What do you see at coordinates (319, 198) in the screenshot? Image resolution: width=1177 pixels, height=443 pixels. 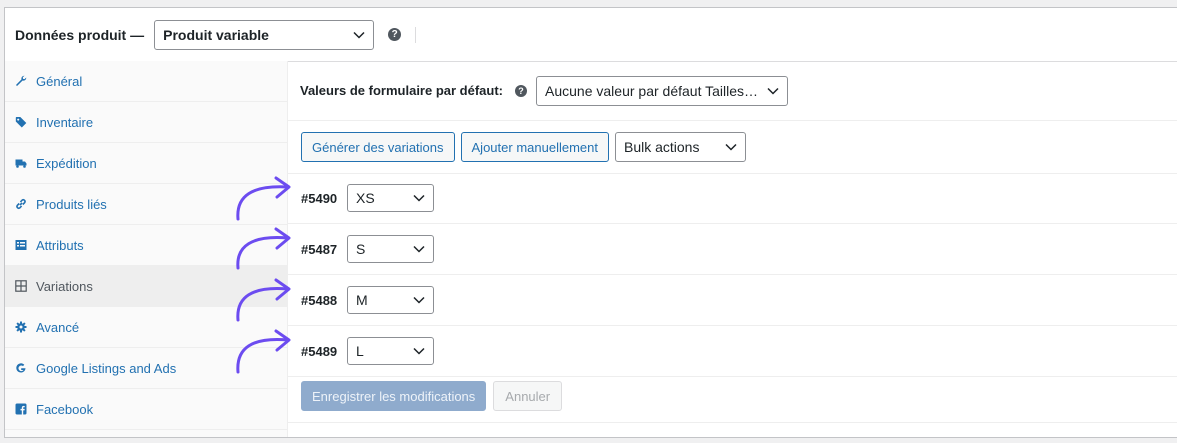 I see `variation-id: #5490` at bounding box center [319, 198].